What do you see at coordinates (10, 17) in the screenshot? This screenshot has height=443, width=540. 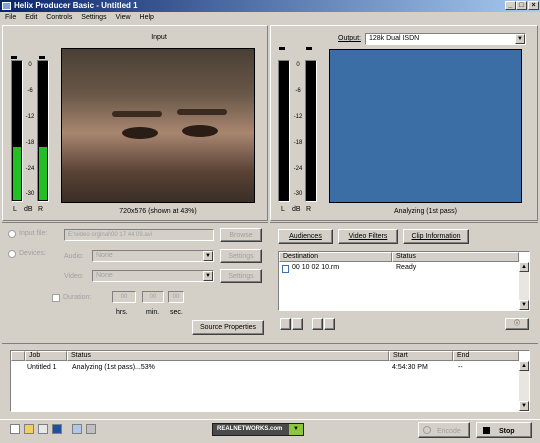 I see `menu-file: File` at bounding box center [10, 17].